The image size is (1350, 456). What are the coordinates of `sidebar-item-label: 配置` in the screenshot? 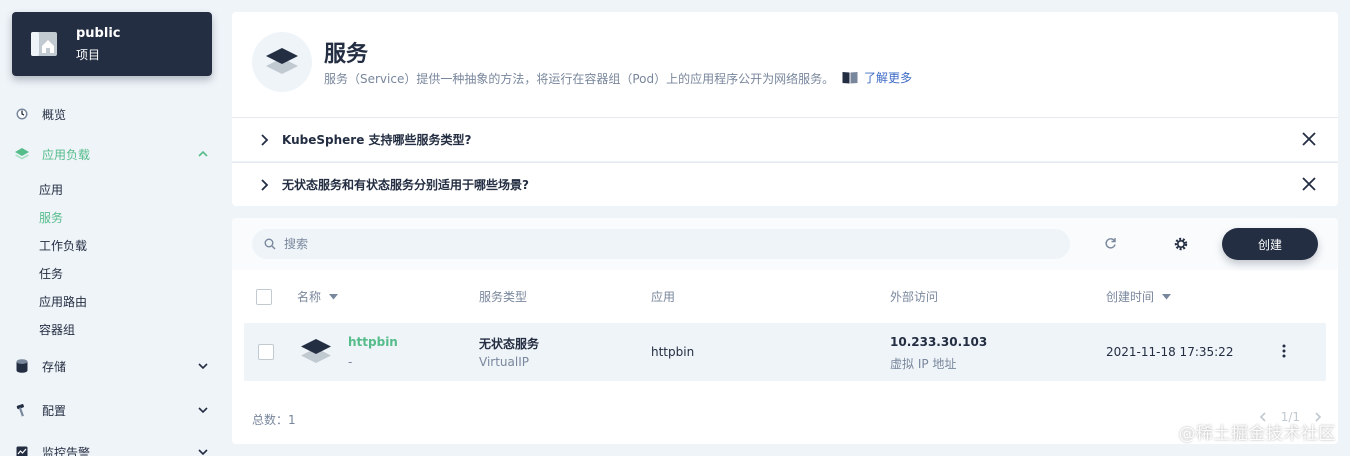 It's located at (54, 410).